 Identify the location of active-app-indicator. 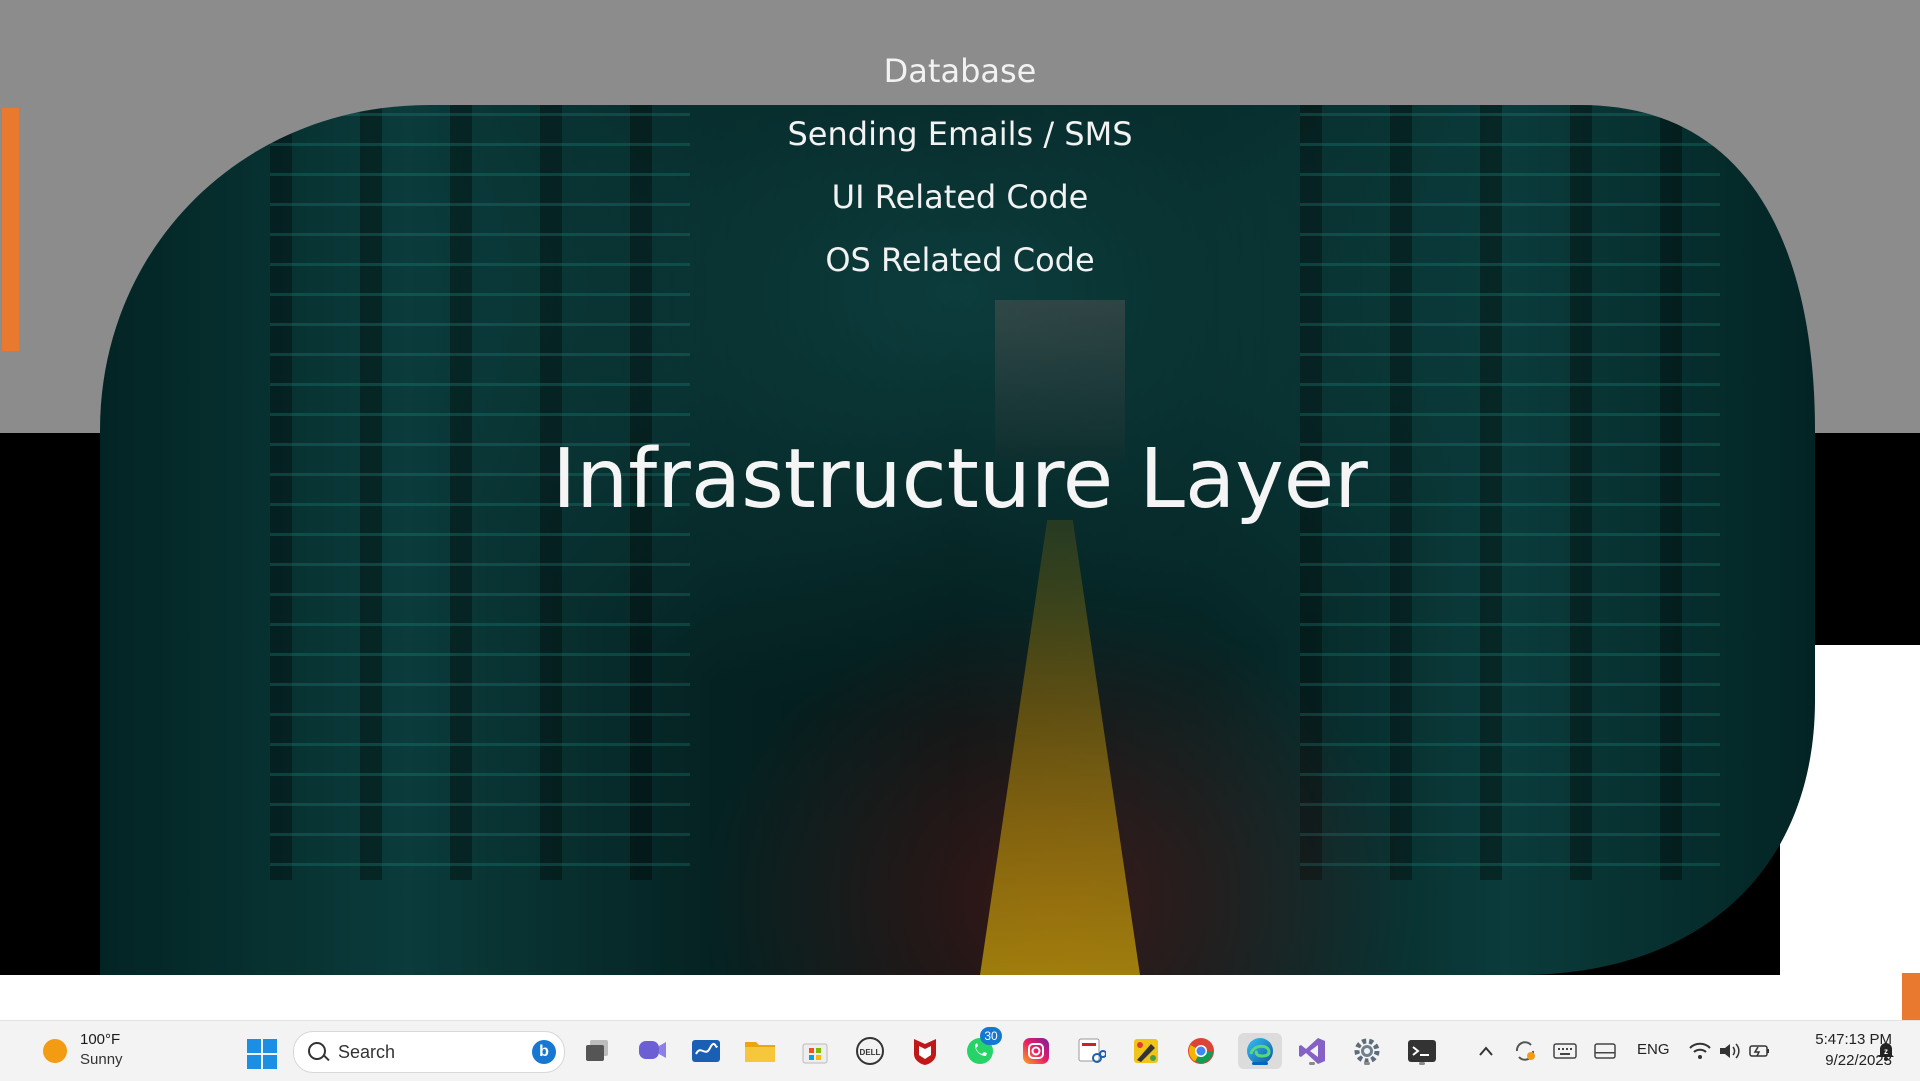
(1260, 1063).